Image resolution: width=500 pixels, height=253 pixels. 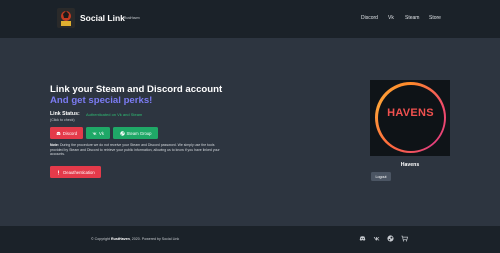 What do you see at coordinates (101, 100) in the screenshot?
I see `page-subtitle: And get special perks!` at bounding box center [101, 100].